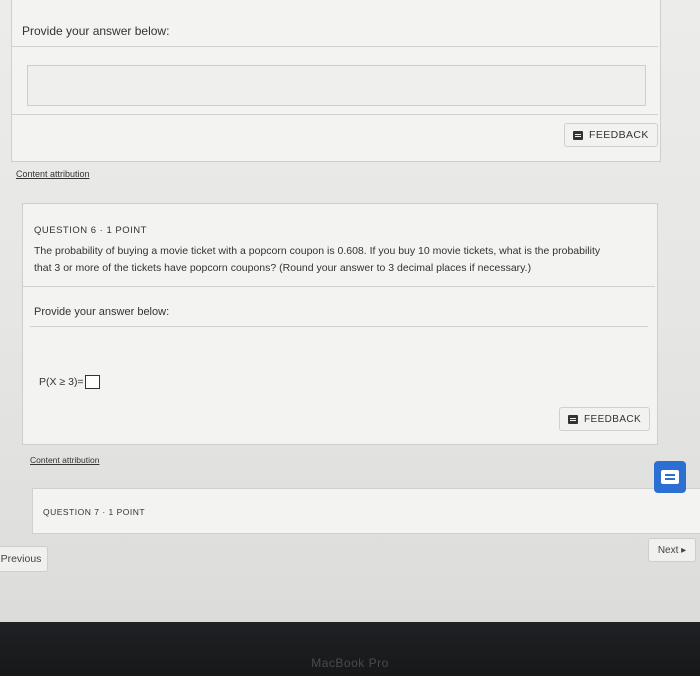  Describe the element at coordinates (64, 460) in the screenshot. I see `q6-content-attribution-link: Content attribution` at that location.